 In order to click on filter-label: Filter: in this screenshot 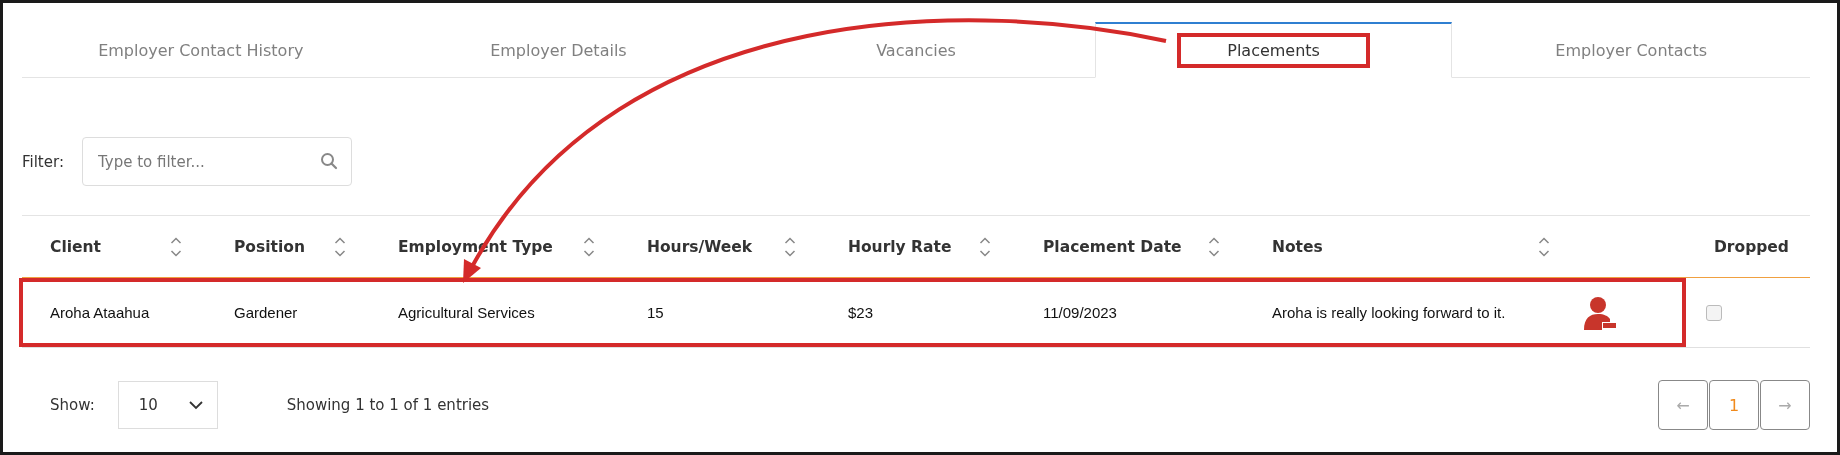, I will do `click(43, 161)`.